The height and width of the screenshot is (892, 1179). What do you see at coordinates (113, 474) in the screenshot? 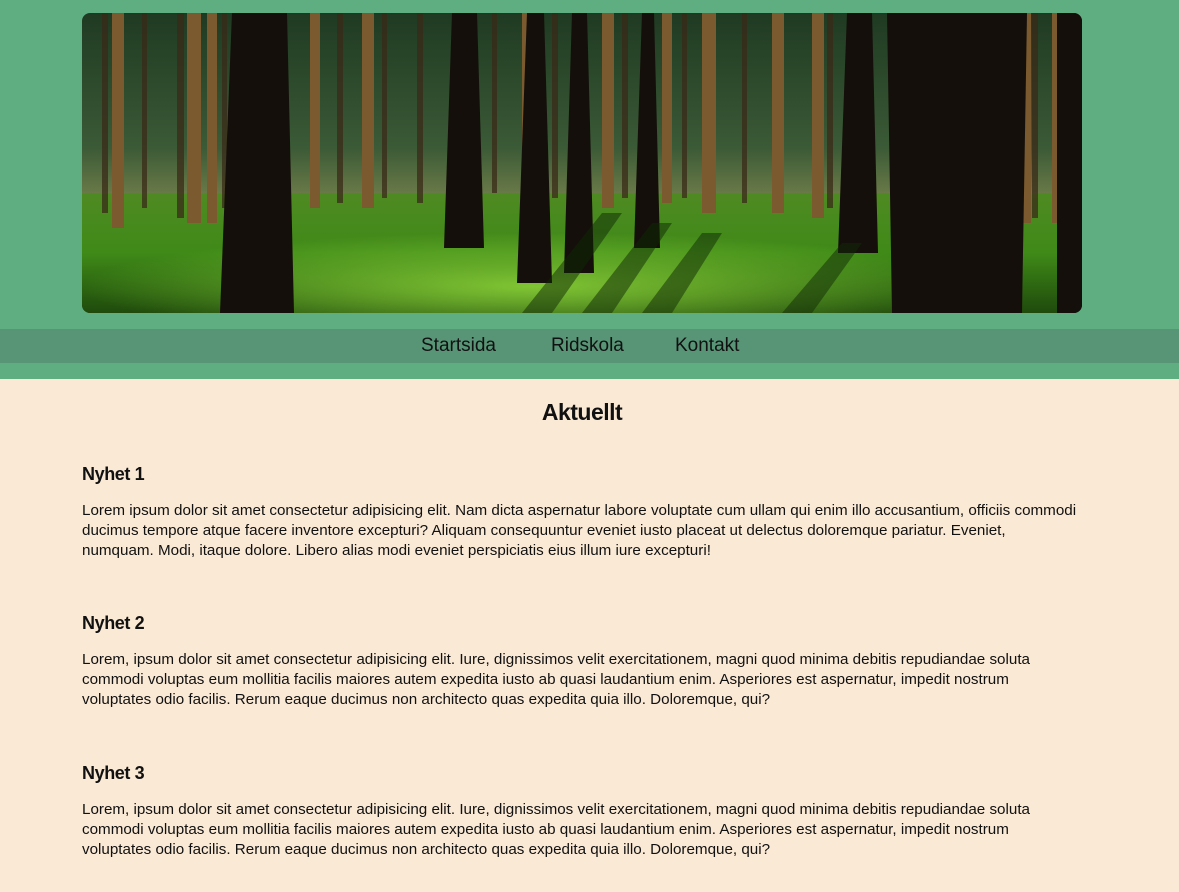
I see `article-title: Nyhet 1` at bounding box center [113, 474].